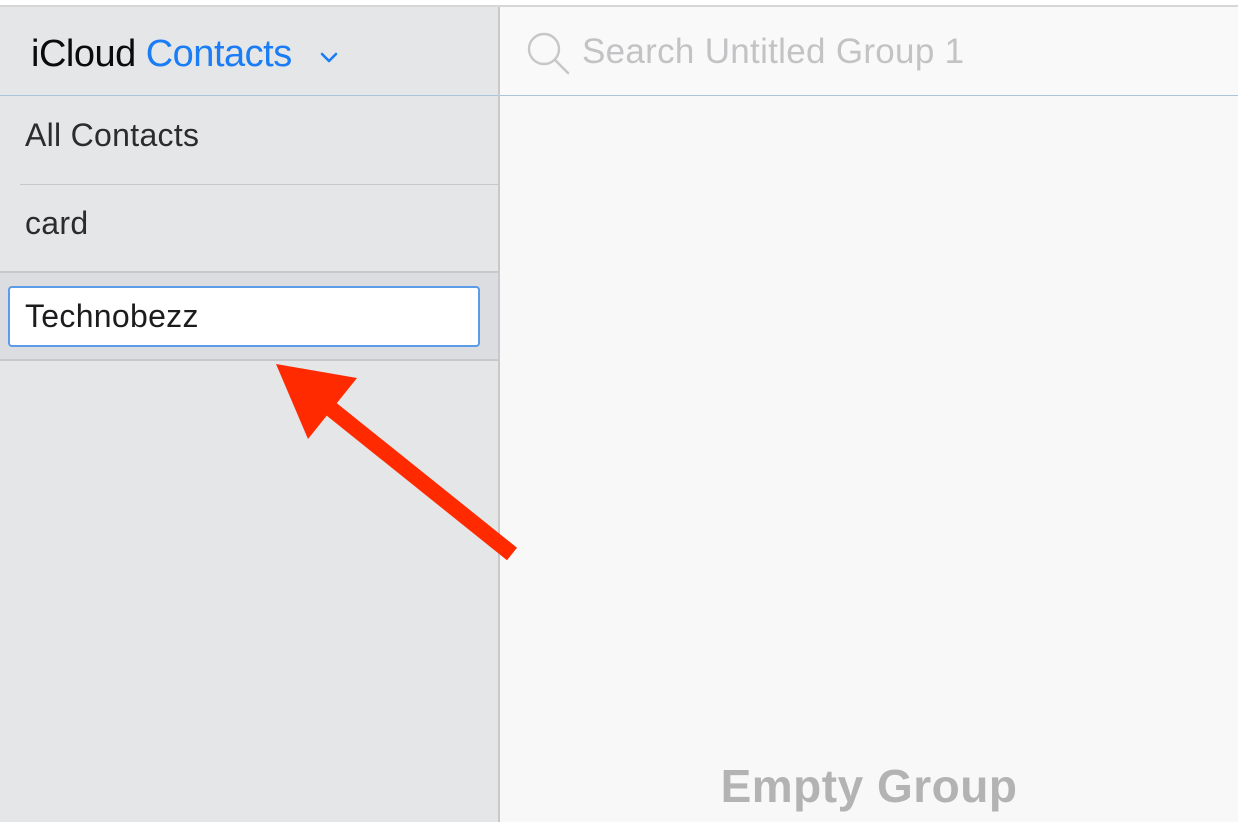  What do you see at coordinates (218, 54) in the screenshot?
I see `brand-app-label: Contacts` at bounding box center [218, 54].